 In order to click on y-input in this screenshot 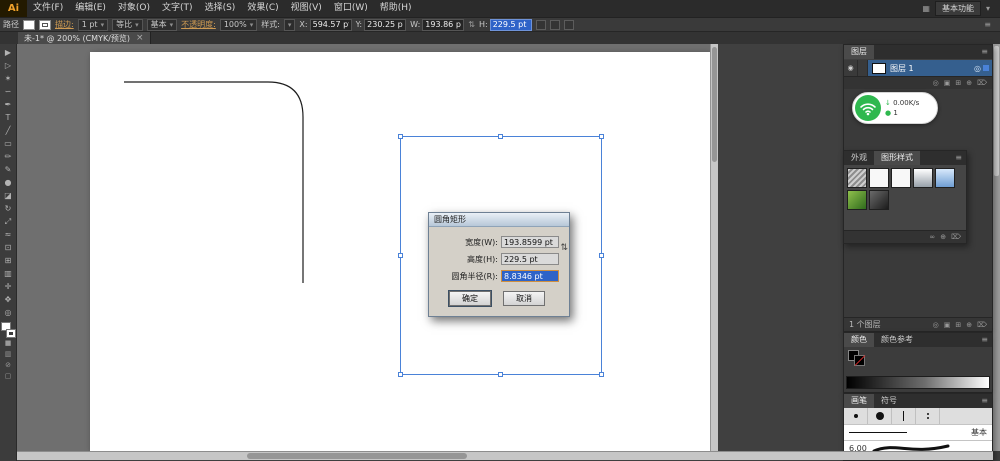, I will do `click(385, 24)`.